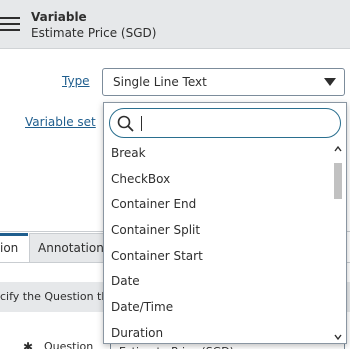 Image resolution: width=350 pixels, height=349 pixels. What do you see at coordinates (218, 205) in the screenshot?
I see `option-container-end: Container End` at bounding box center [218, 205].